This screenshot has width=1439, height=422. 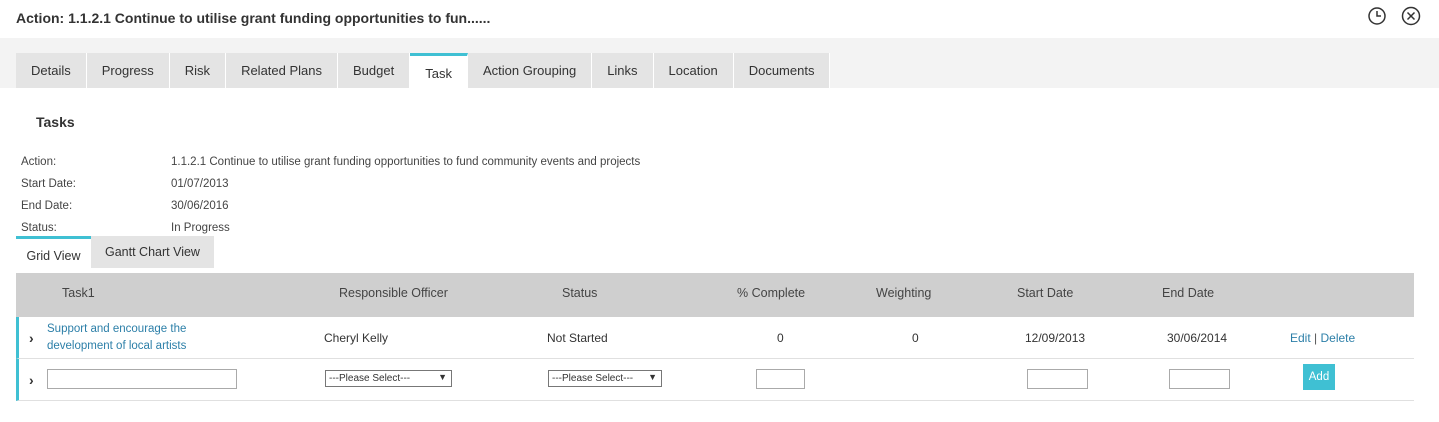 What do you see at coordinates (1319, 377) in the screenshot?
I see `add-task-button: Add` at bounding box center [1319, 377].